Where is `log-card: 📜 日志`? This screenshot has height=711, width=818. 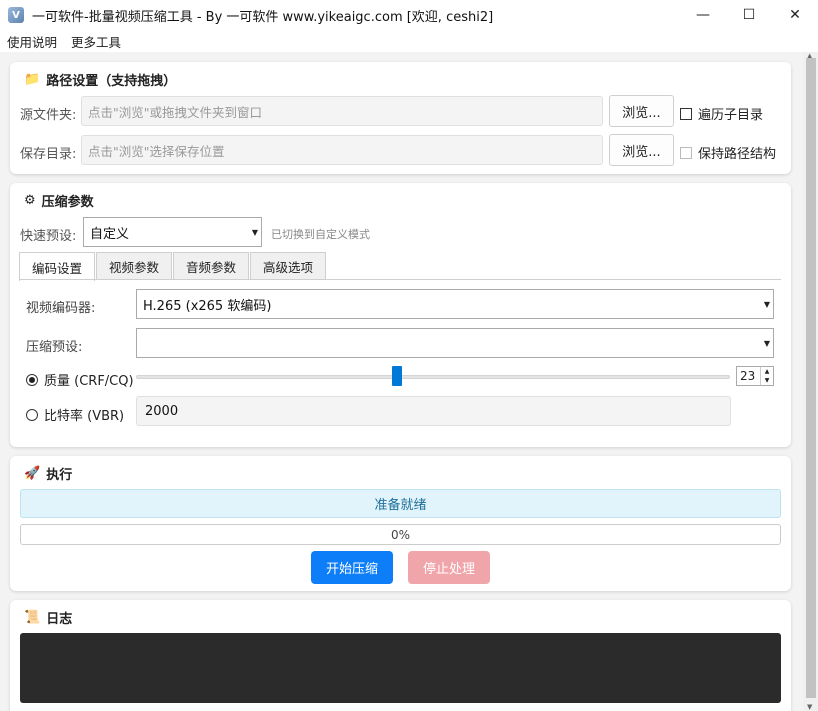 log-card: 📜 日志 is located at coordinates (400, 655).